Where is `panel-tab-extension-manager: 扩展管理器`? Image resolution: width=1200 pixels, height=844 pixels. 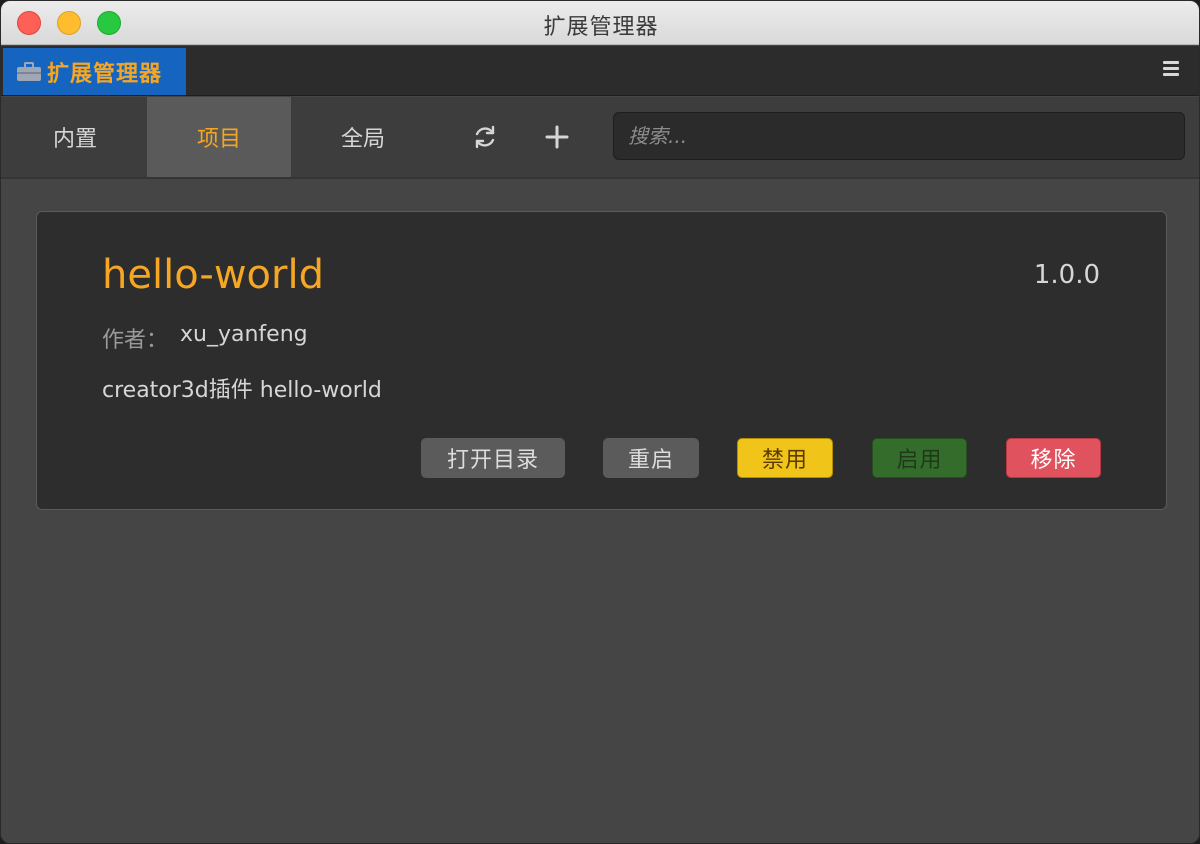
panel-tab-extension-manager: 扩展管理器 is located at coordinates (94, 71).